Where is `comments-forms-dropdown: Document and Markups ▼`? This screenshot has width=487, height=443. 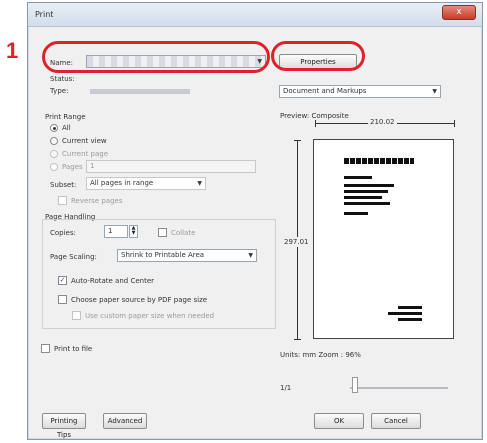
comments-forms-dropdown: Document and Markups ▼ is located at coordinates (360, 91).